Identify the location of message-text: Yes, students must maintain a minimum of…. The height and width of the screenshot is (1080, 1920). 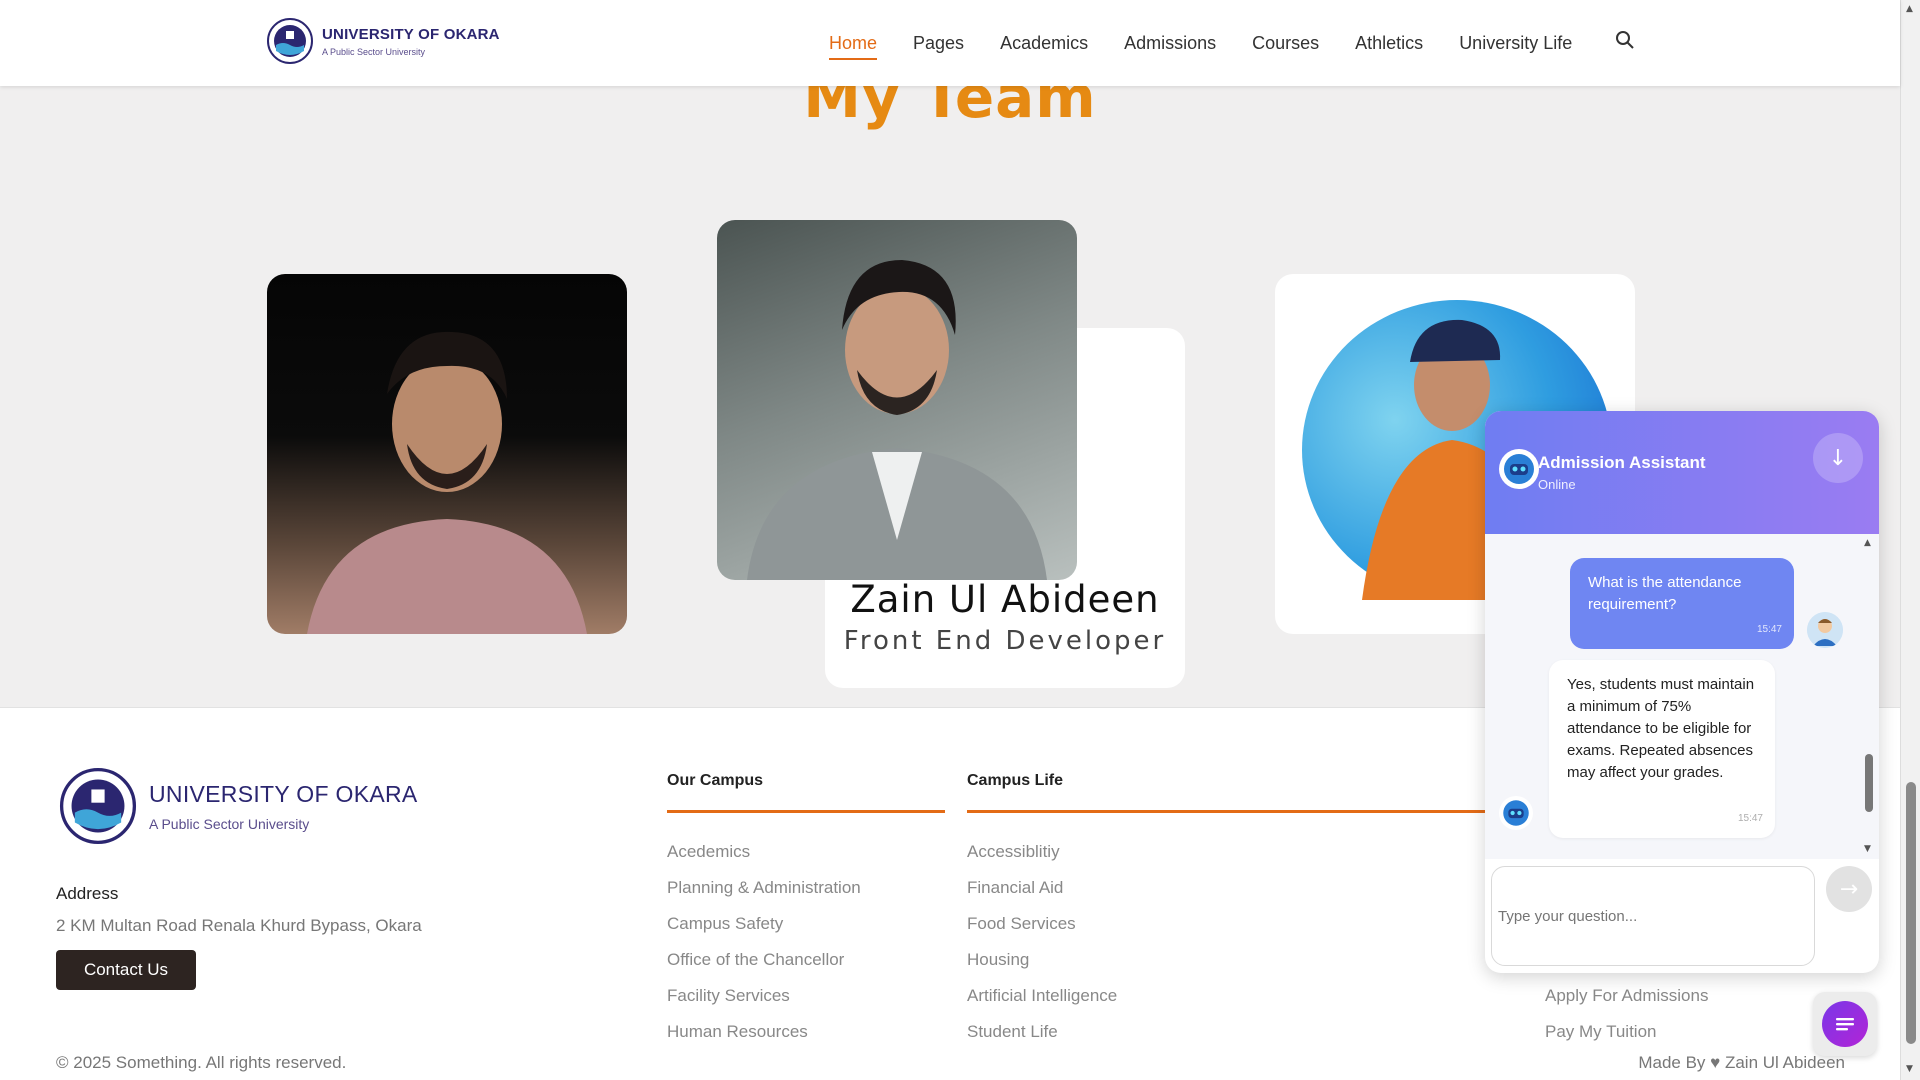
(1661, 728).